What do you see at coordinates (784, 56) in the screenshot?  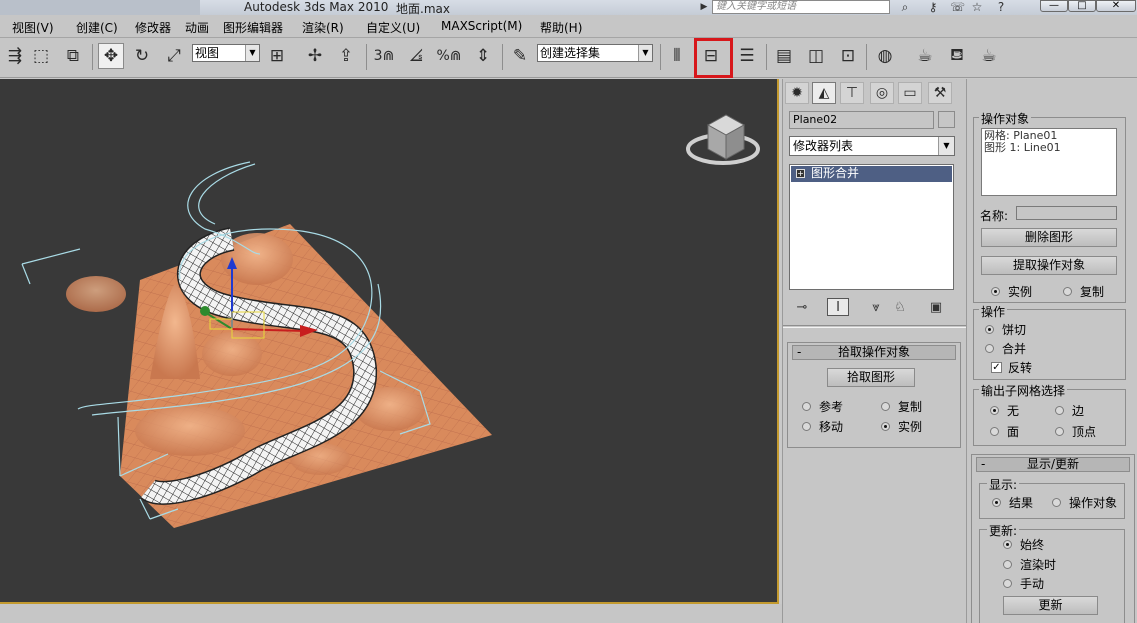 I see `graphite-tools-icon: ▤` at bounding box center [784, 56].